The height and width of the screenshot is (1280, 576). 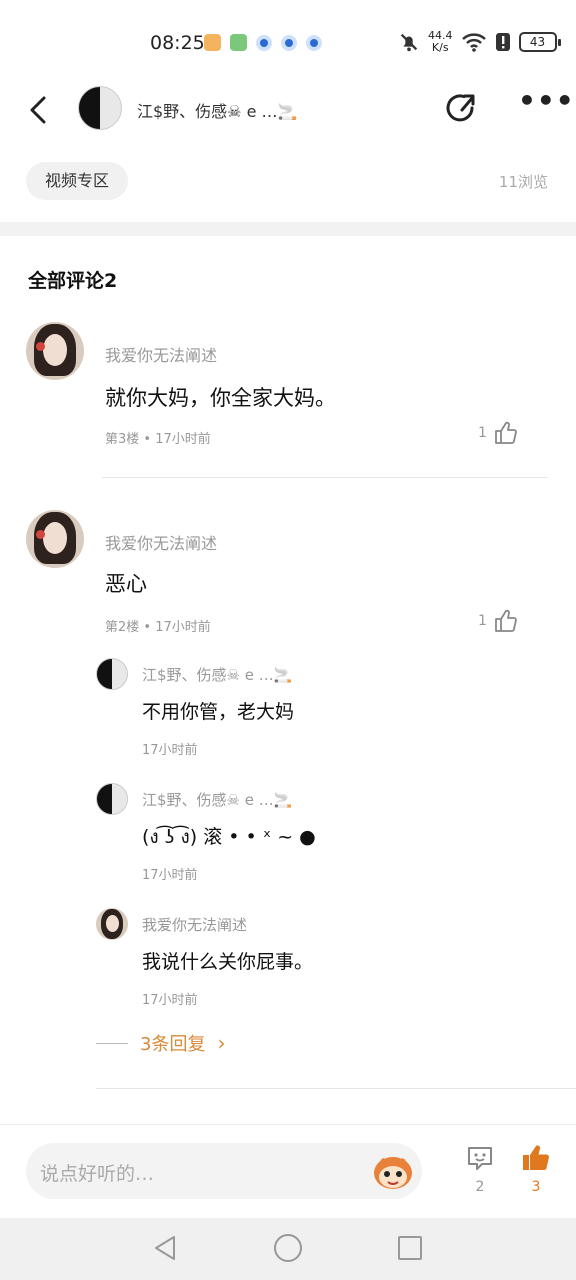 I want to click on more-options-button: •••, so click(x=546, y=104).